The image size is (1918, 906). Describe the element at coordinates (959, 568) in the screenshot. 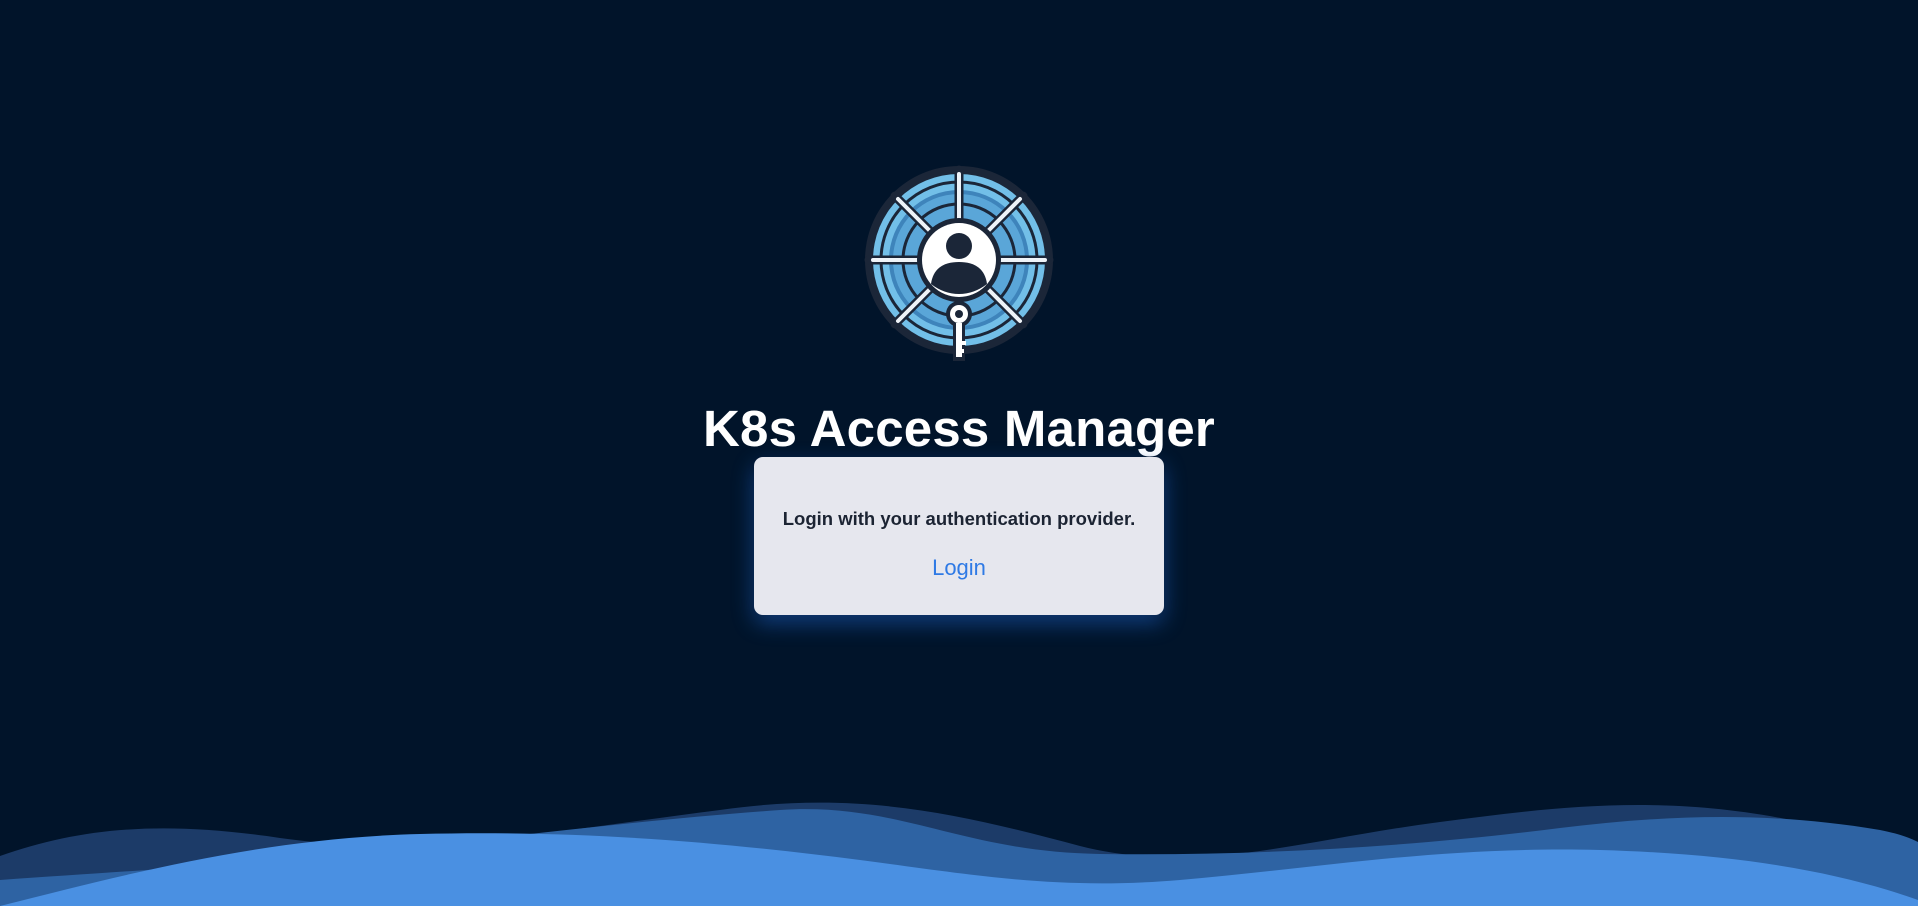

I see `login-link: Login` at that location.